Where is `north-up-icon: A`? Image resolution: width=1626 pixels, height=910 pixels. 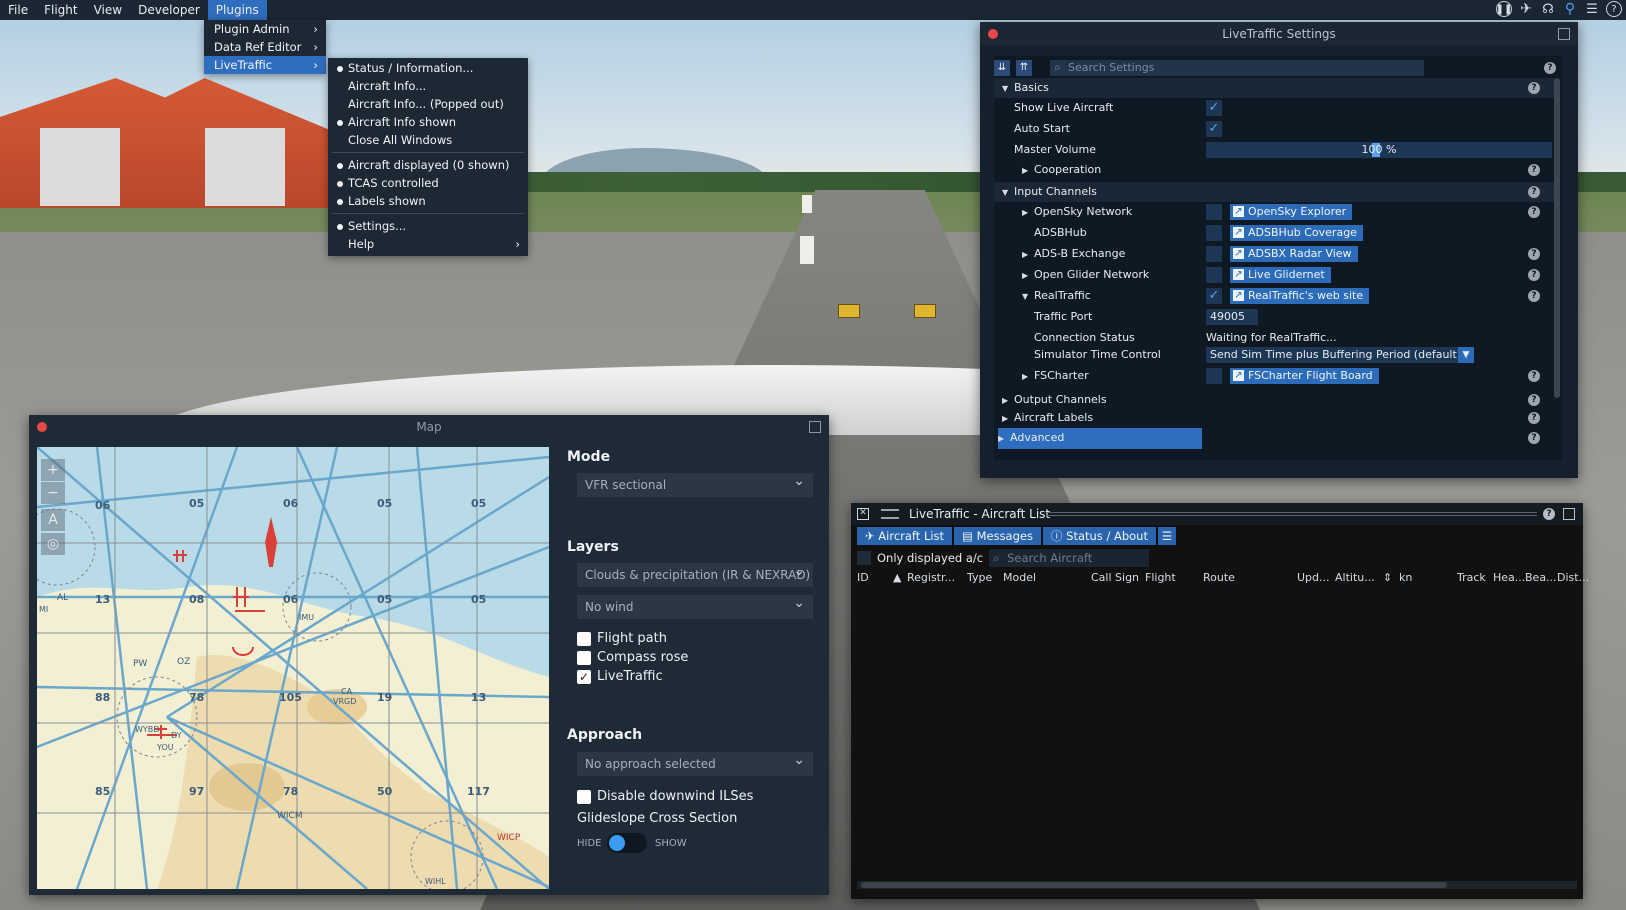 north-up-icon: A is located at coordinates (53, 520).